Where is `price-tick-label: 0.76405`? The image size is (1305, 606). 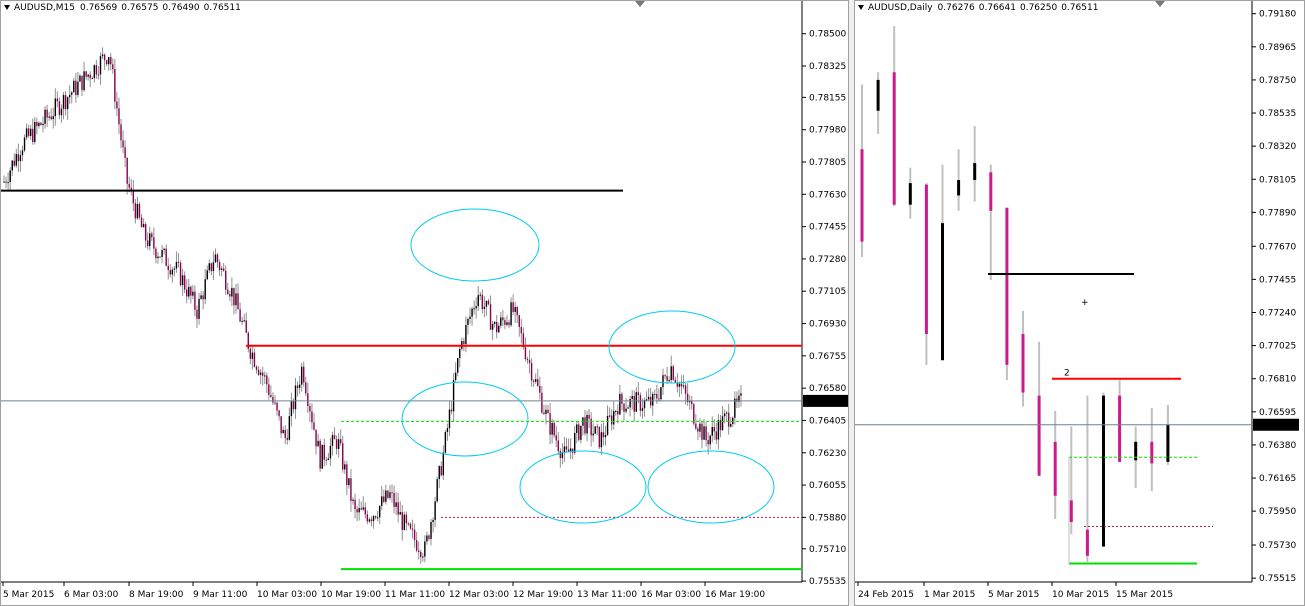
price-tick-label: 0.76405 is located at coordinates (827, 421).